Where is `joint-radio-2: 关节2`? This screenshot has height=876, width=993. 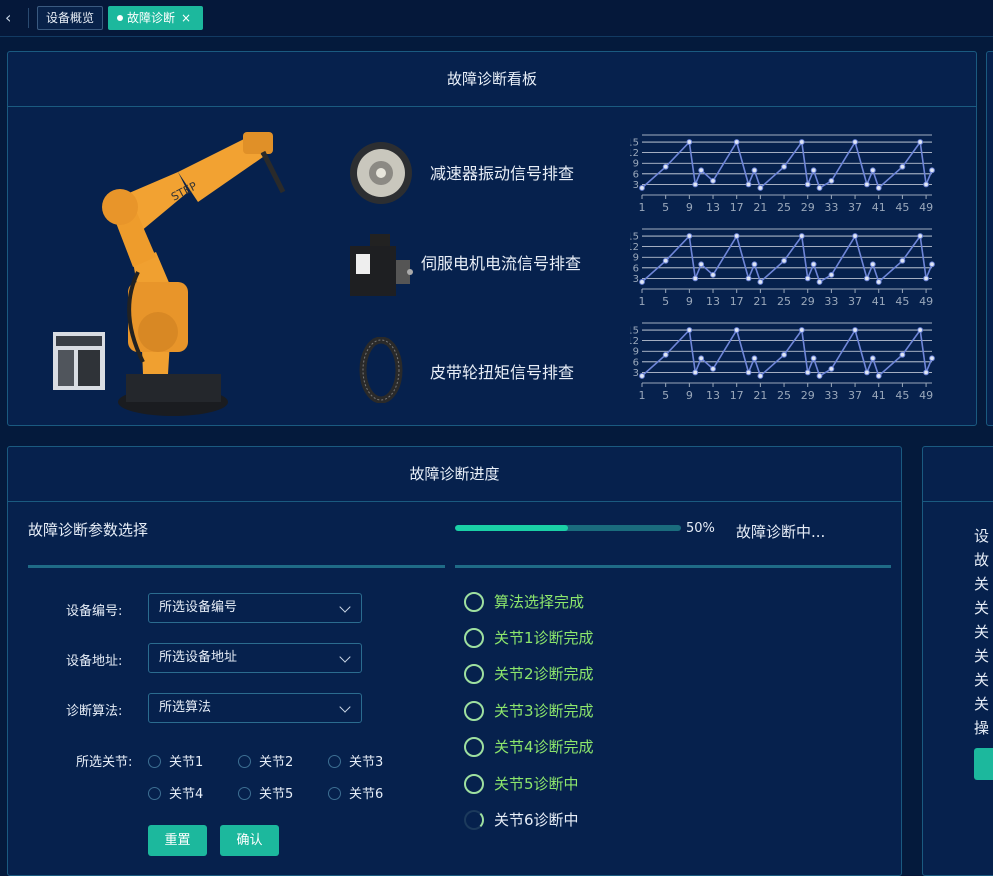
joint-radio-2: 关节2 is located at coordinates (265, 760).